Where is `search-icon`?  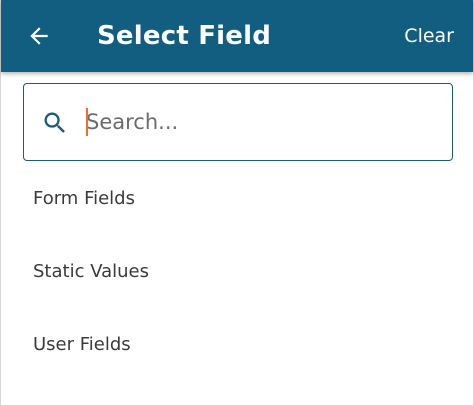 search-icon is located at coordinates (55, 123).